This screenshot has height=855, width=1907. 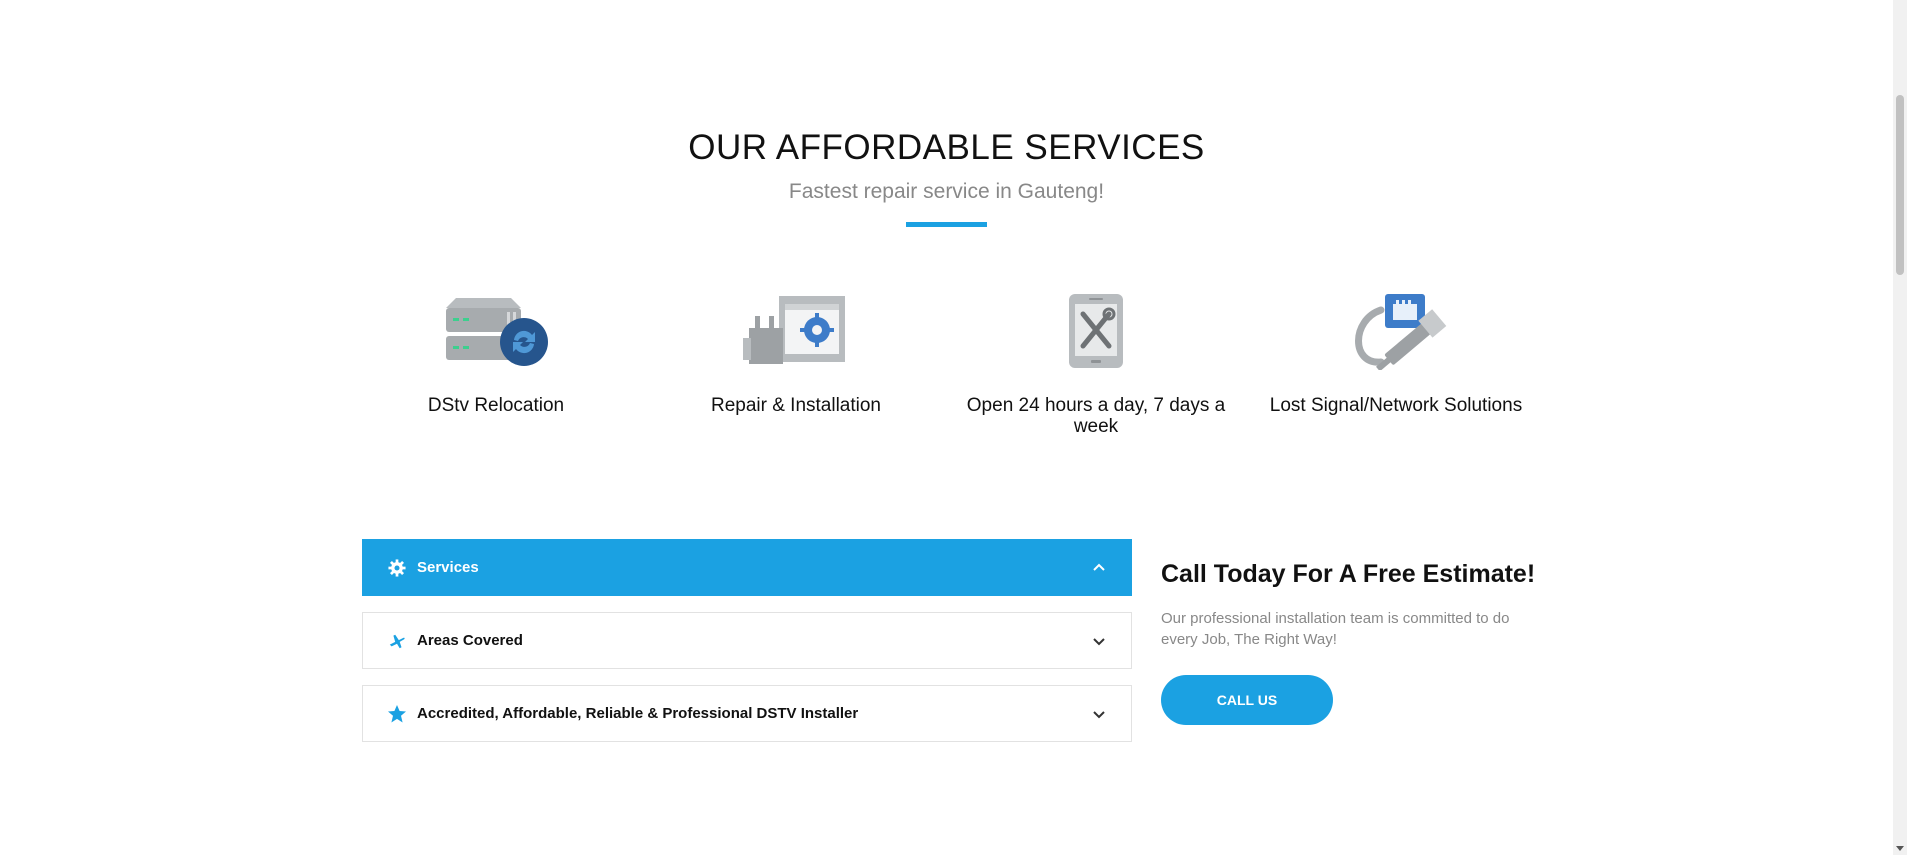 What do you see at coordinates (448, 567) in the screenshot?
I see `accordion-label: Services` at bounding box center [448, 567].